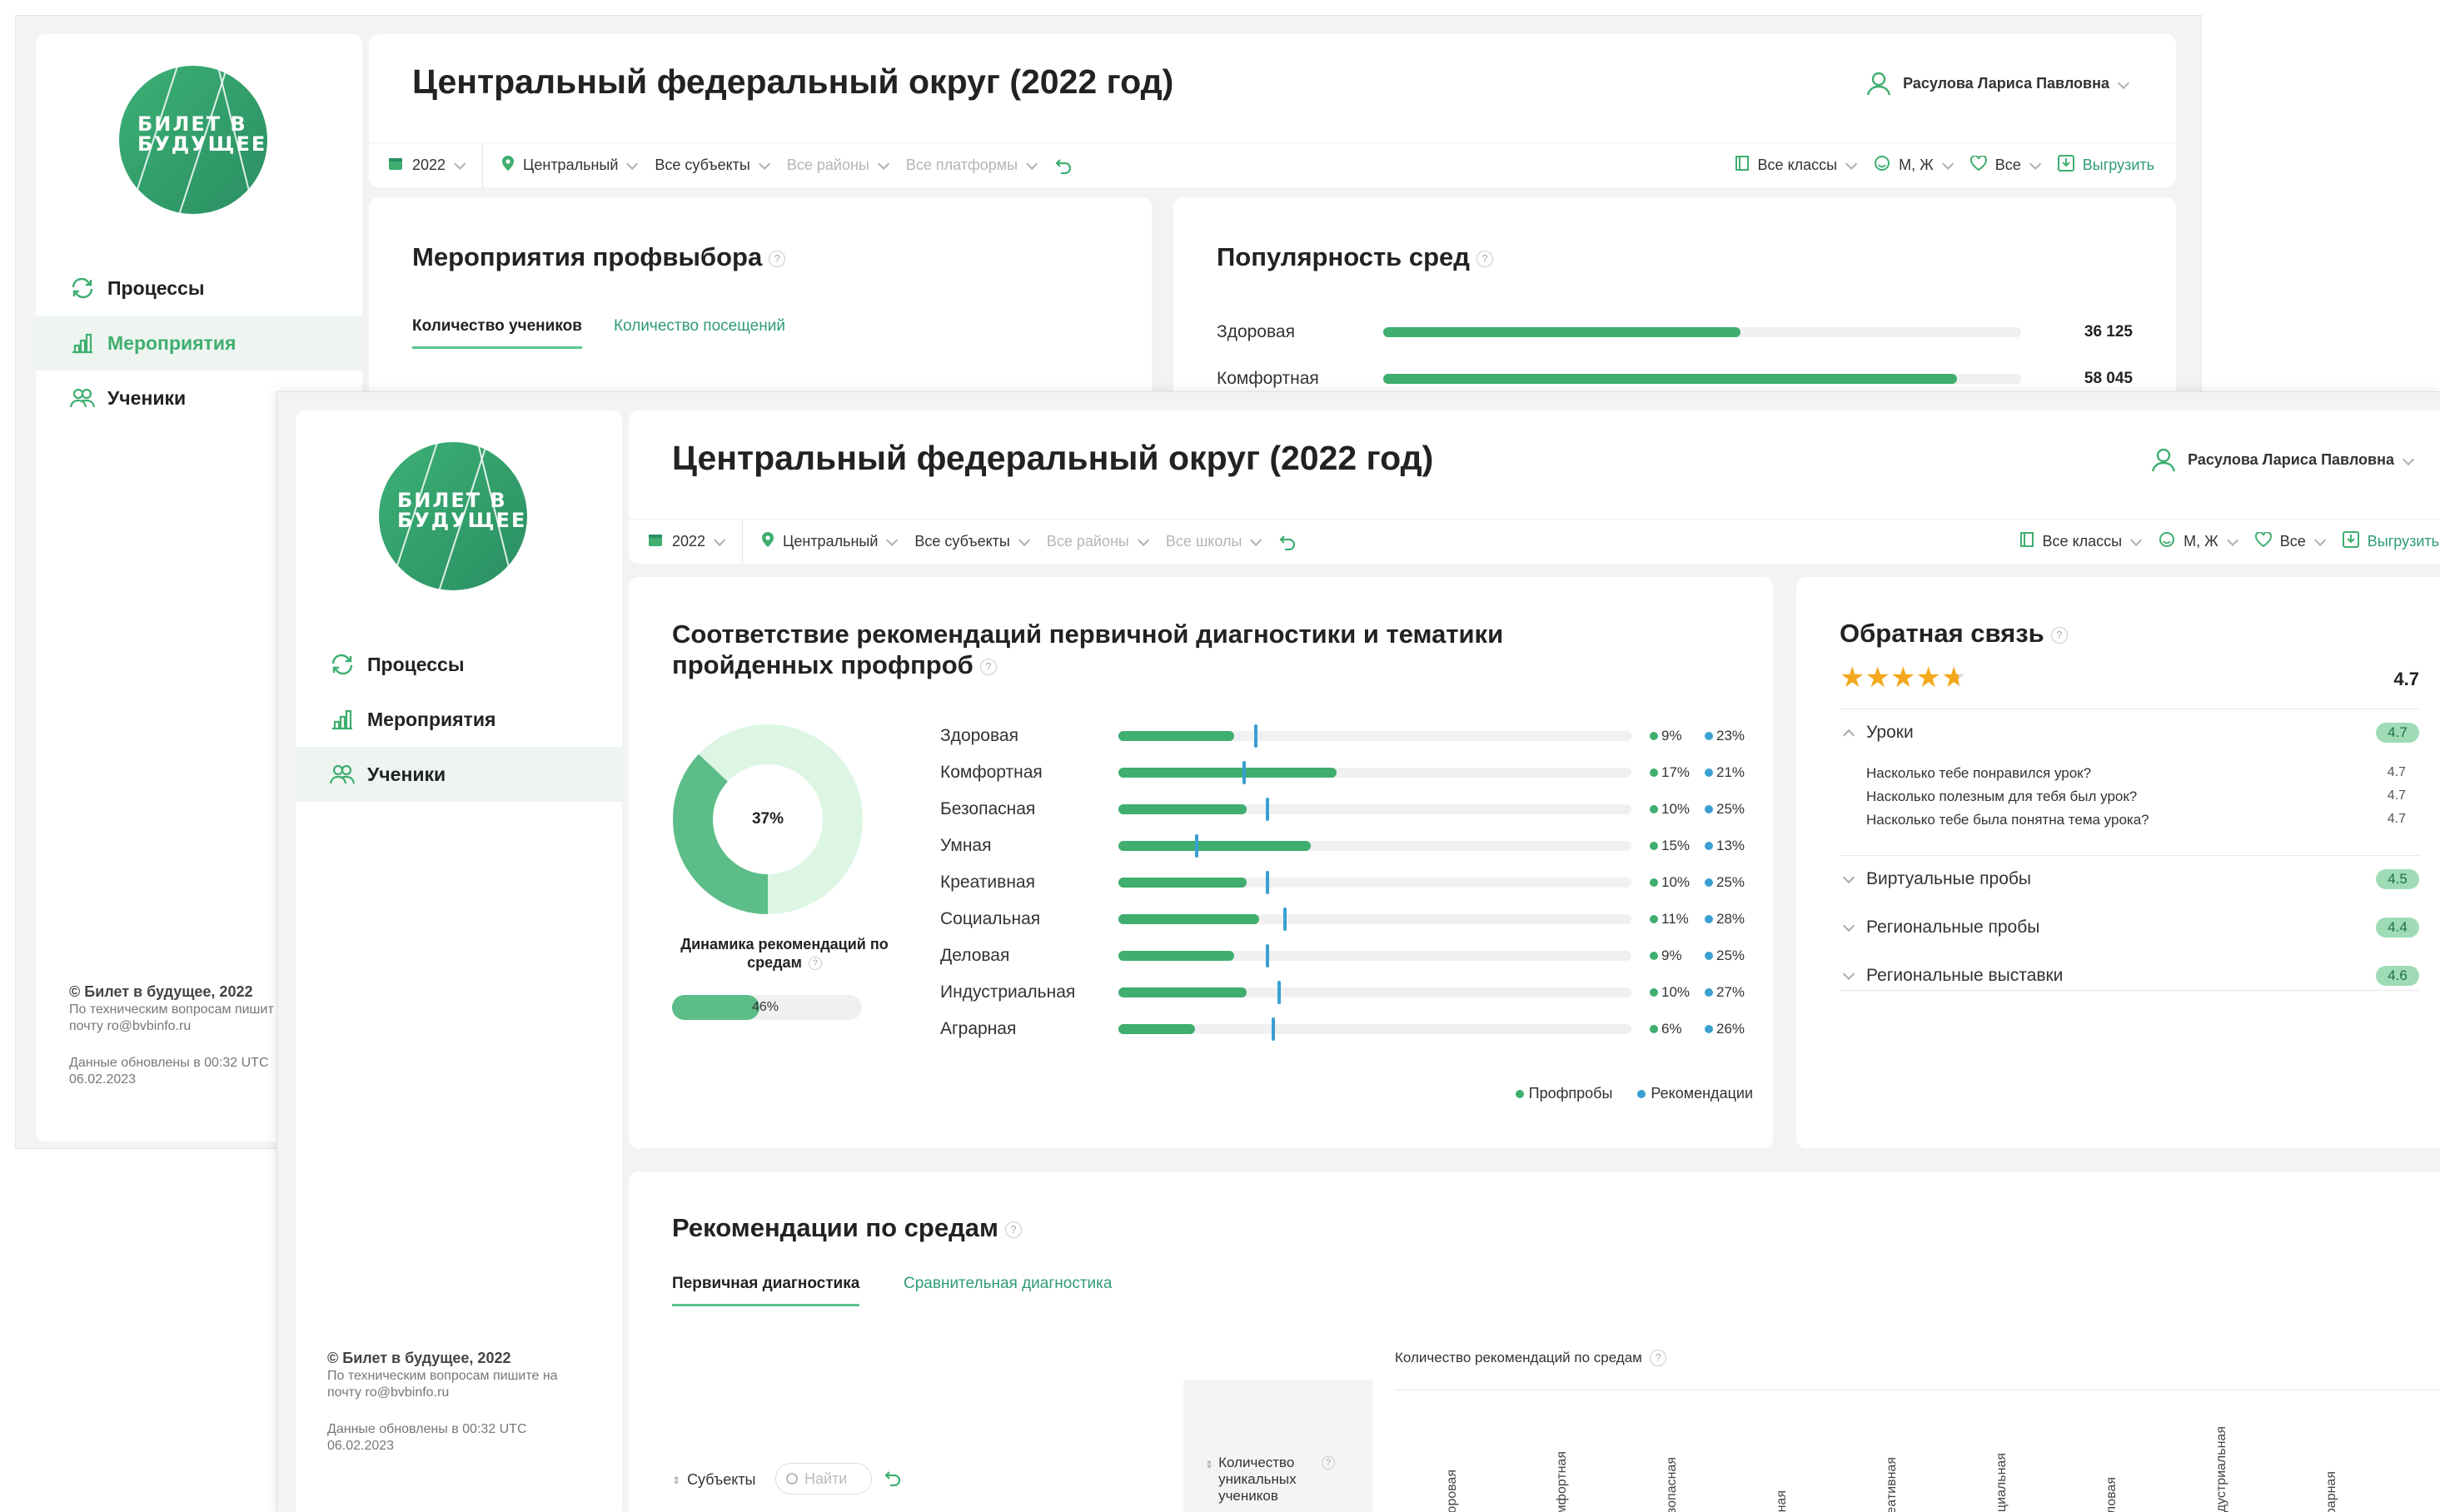 This screenshot has width=2440, height=1512. Describe the element at coordinates (1641, 1093) in the screenshot. I see `legend-dot-recs` at that location.